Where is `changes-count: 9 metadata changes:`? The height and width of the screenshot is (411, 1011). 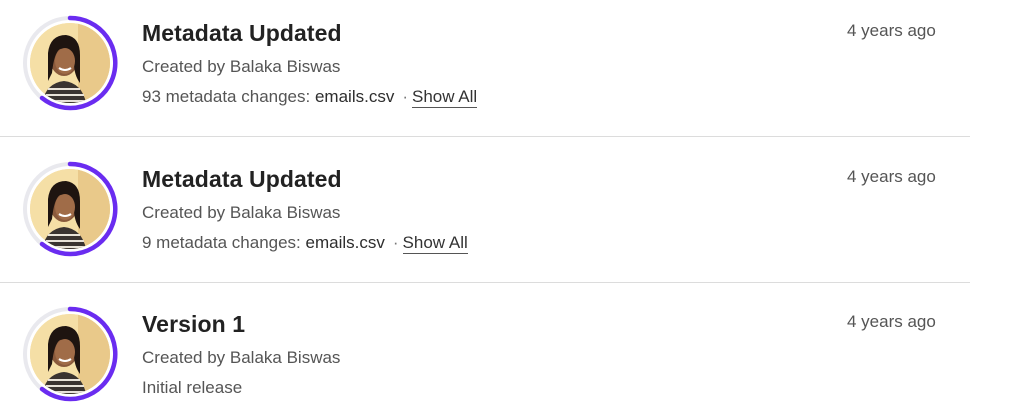
changes-count: 9 metadata changes: is located at coordinates (224, 242).